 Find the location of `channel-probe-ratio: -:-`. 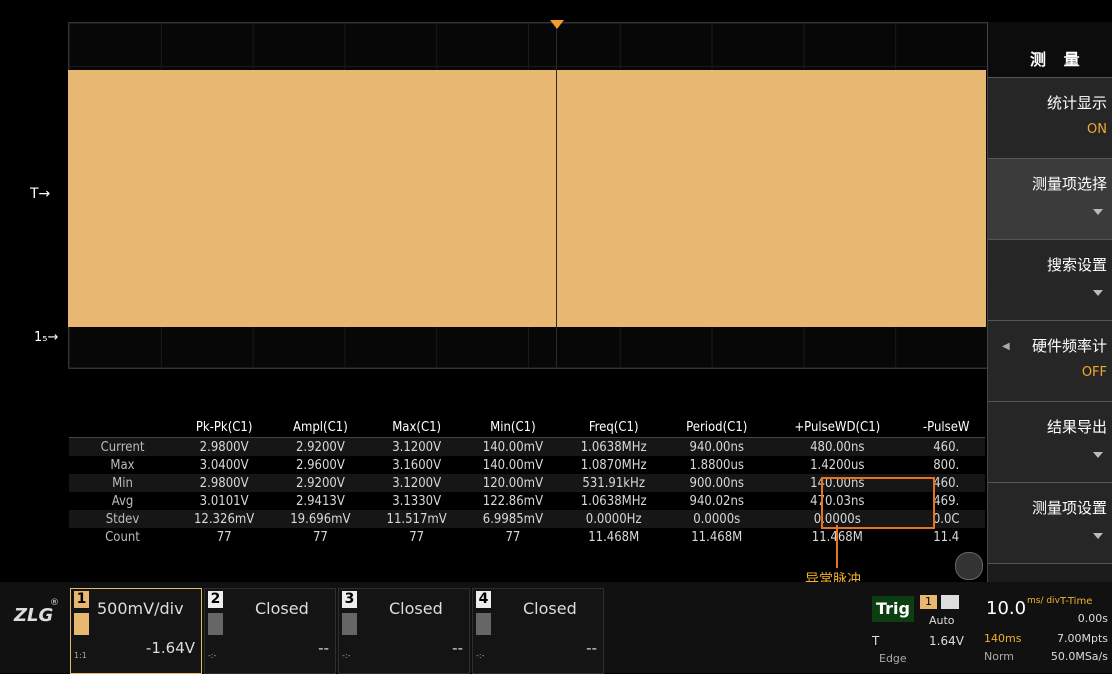

channel-probe-ratio: -:- is located at coordinates (212, 655).